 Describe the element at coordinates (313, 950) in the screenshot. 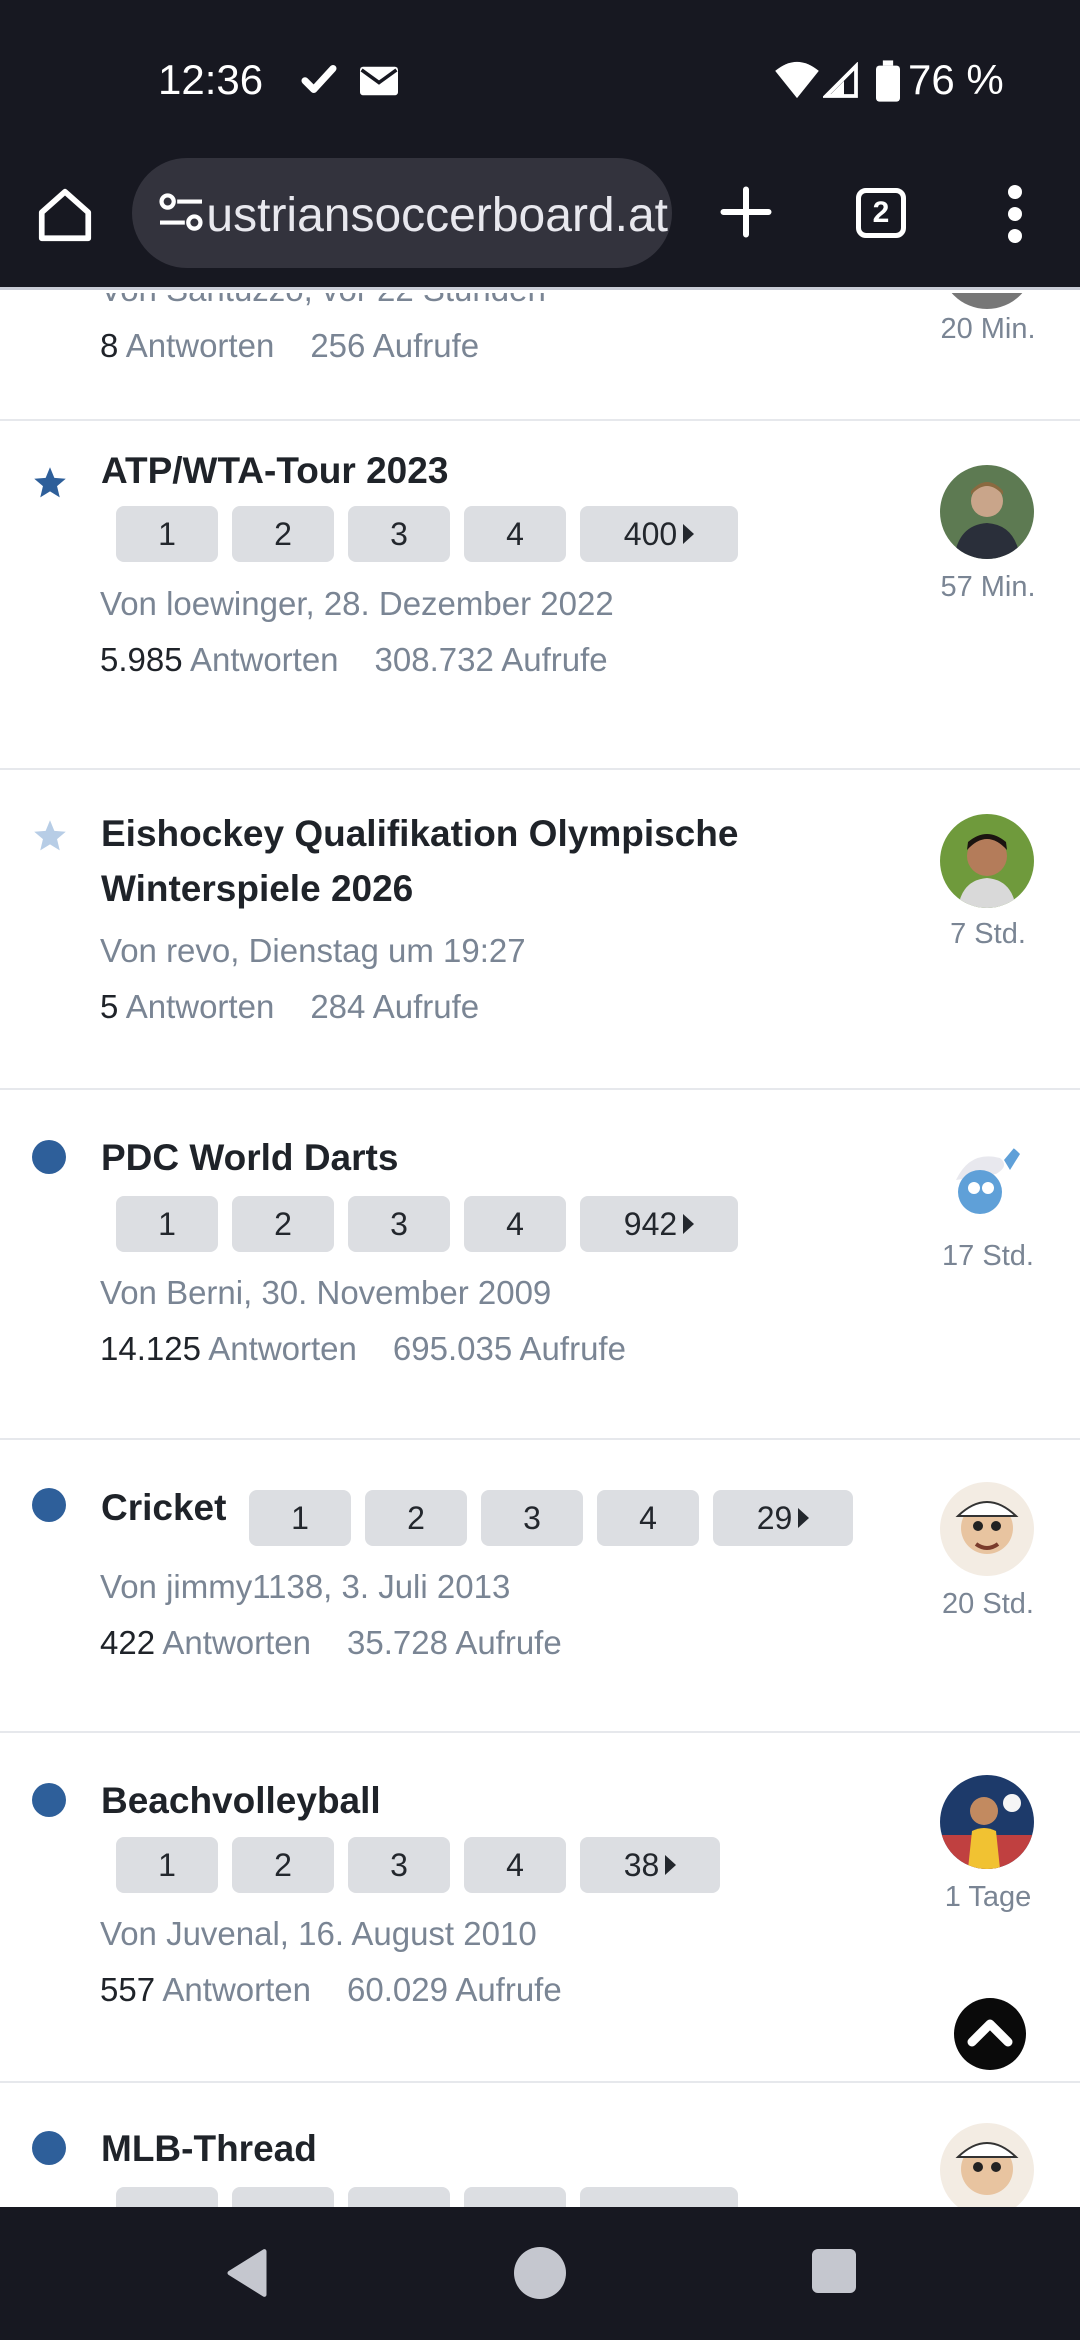

I see `thread-meta: Von revo, Dienstag um 19:27` at that location.